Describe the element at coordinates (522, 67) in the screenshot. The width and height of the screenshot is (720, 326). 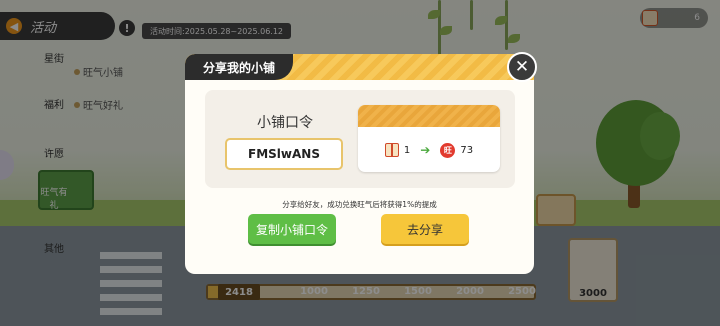
I see `close-icon: ✕` at that location.